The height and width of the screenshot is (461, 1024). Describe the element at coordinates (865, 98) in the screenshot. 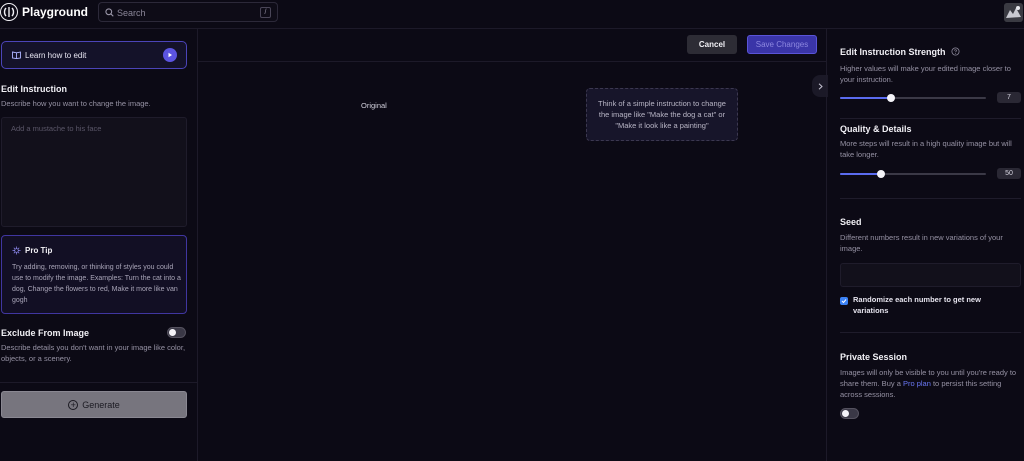

I see `edit-strength-slider-fill` at that location.